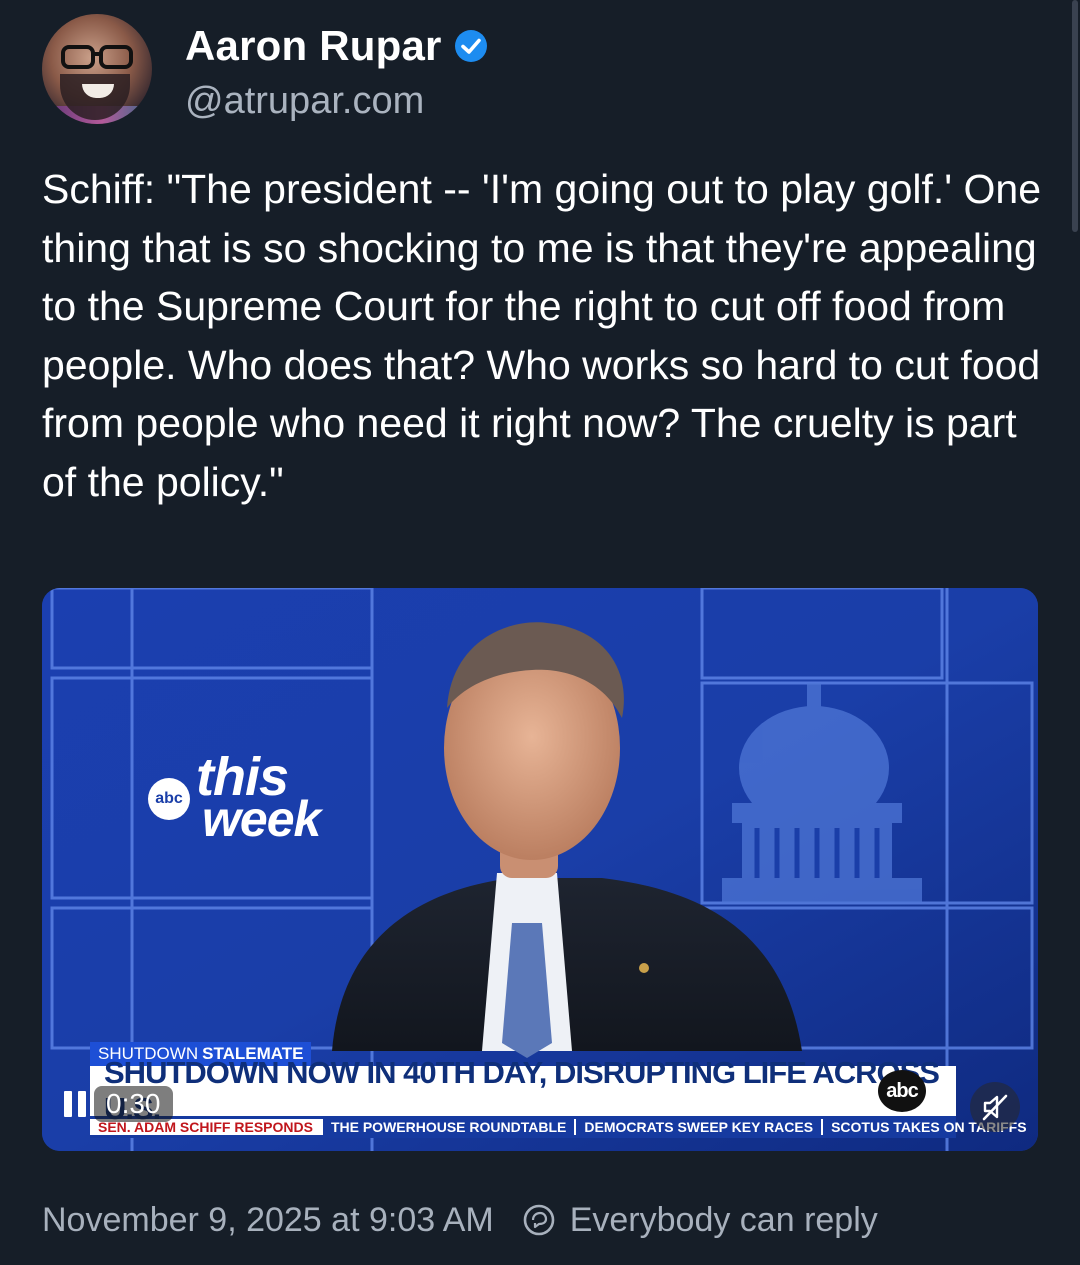 The width and height of the screenshot is (1080, 1265). What do you see at coordinates (133, 1104) in the screenshot?
I see `time-remaining: 0:30` at bounding box center [133, 1104].